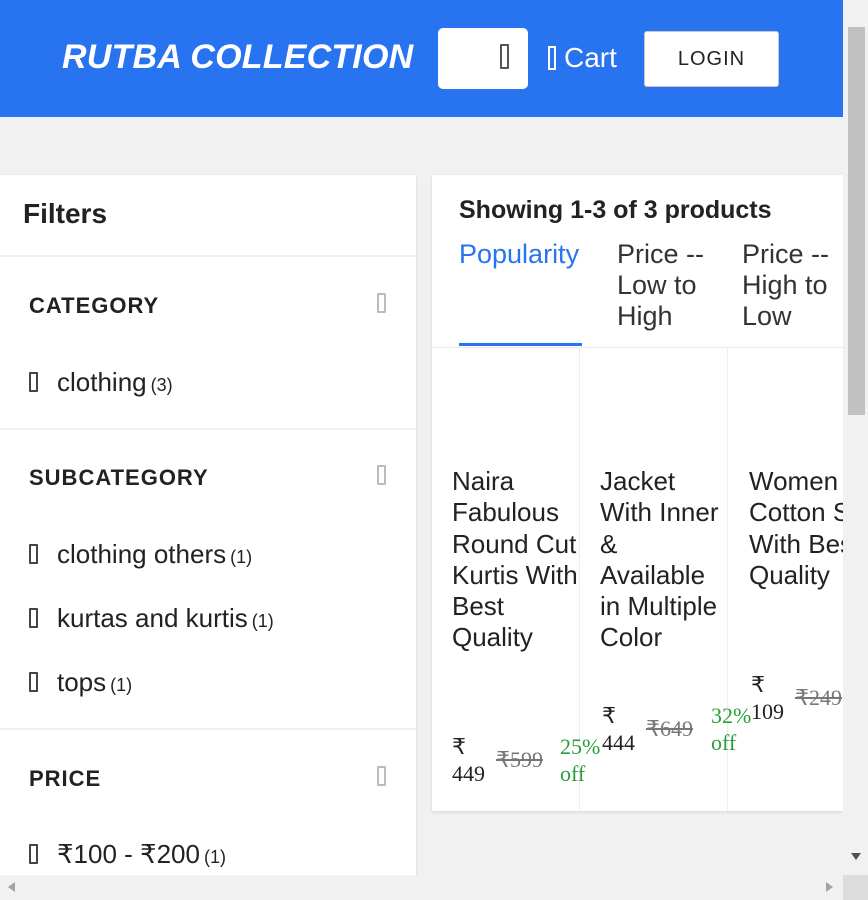 The width and height of the screenshot is (868, 900). I want to click on scrollbar-thumb, so click(856, 221).